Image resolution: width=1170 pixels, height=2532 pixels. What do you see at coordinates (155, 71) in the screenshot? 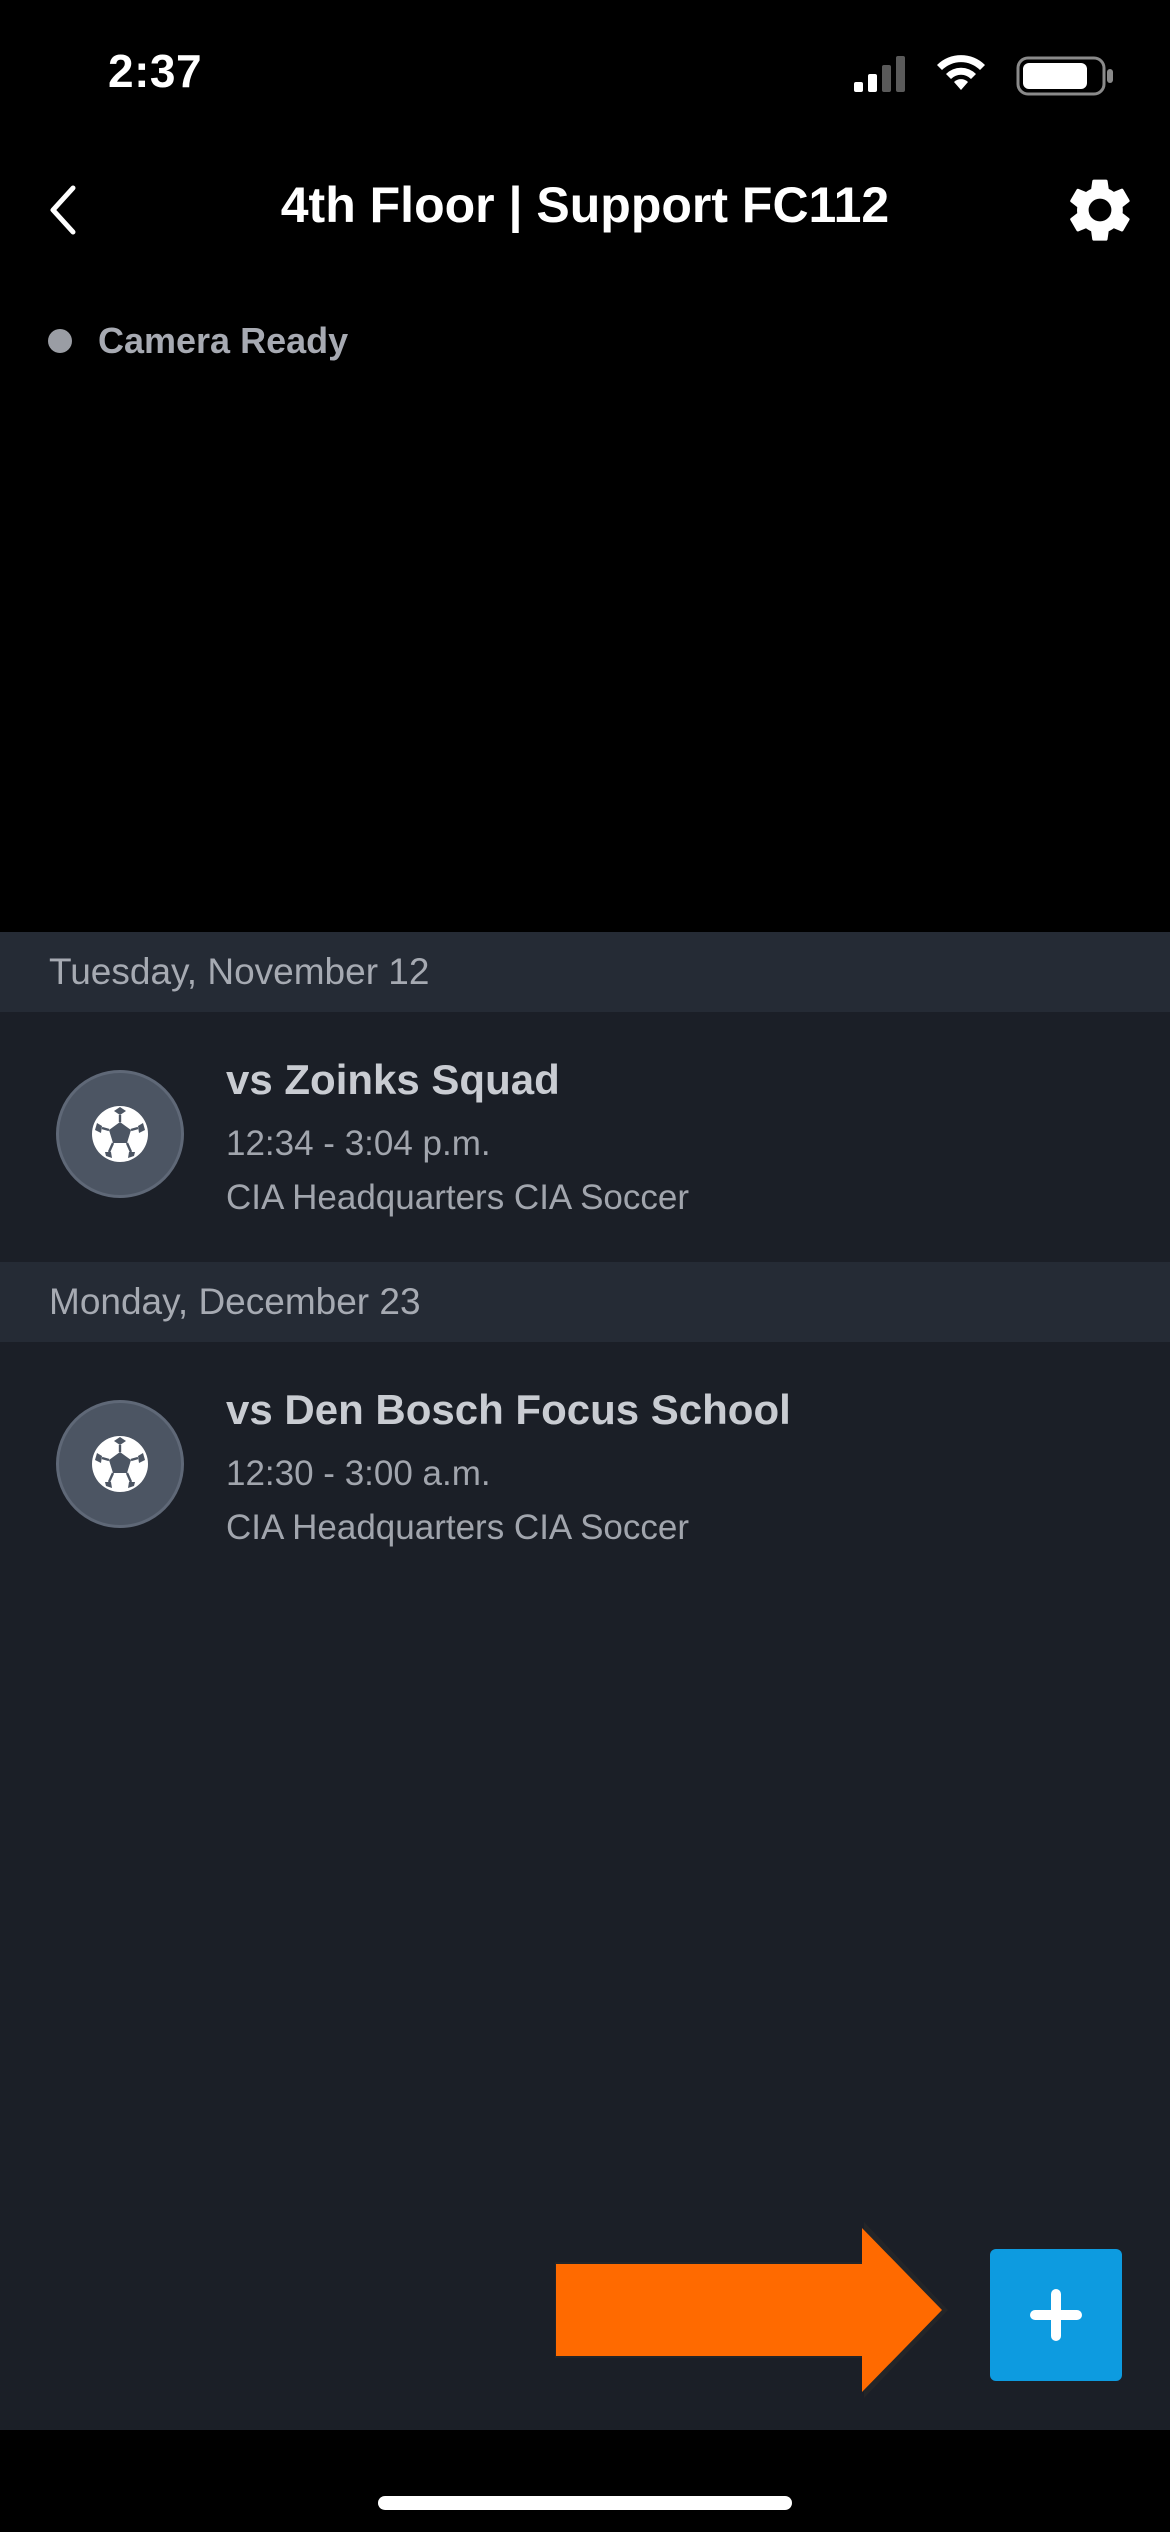
I see `status-time: 2:37` at bounding box center [155, 71].